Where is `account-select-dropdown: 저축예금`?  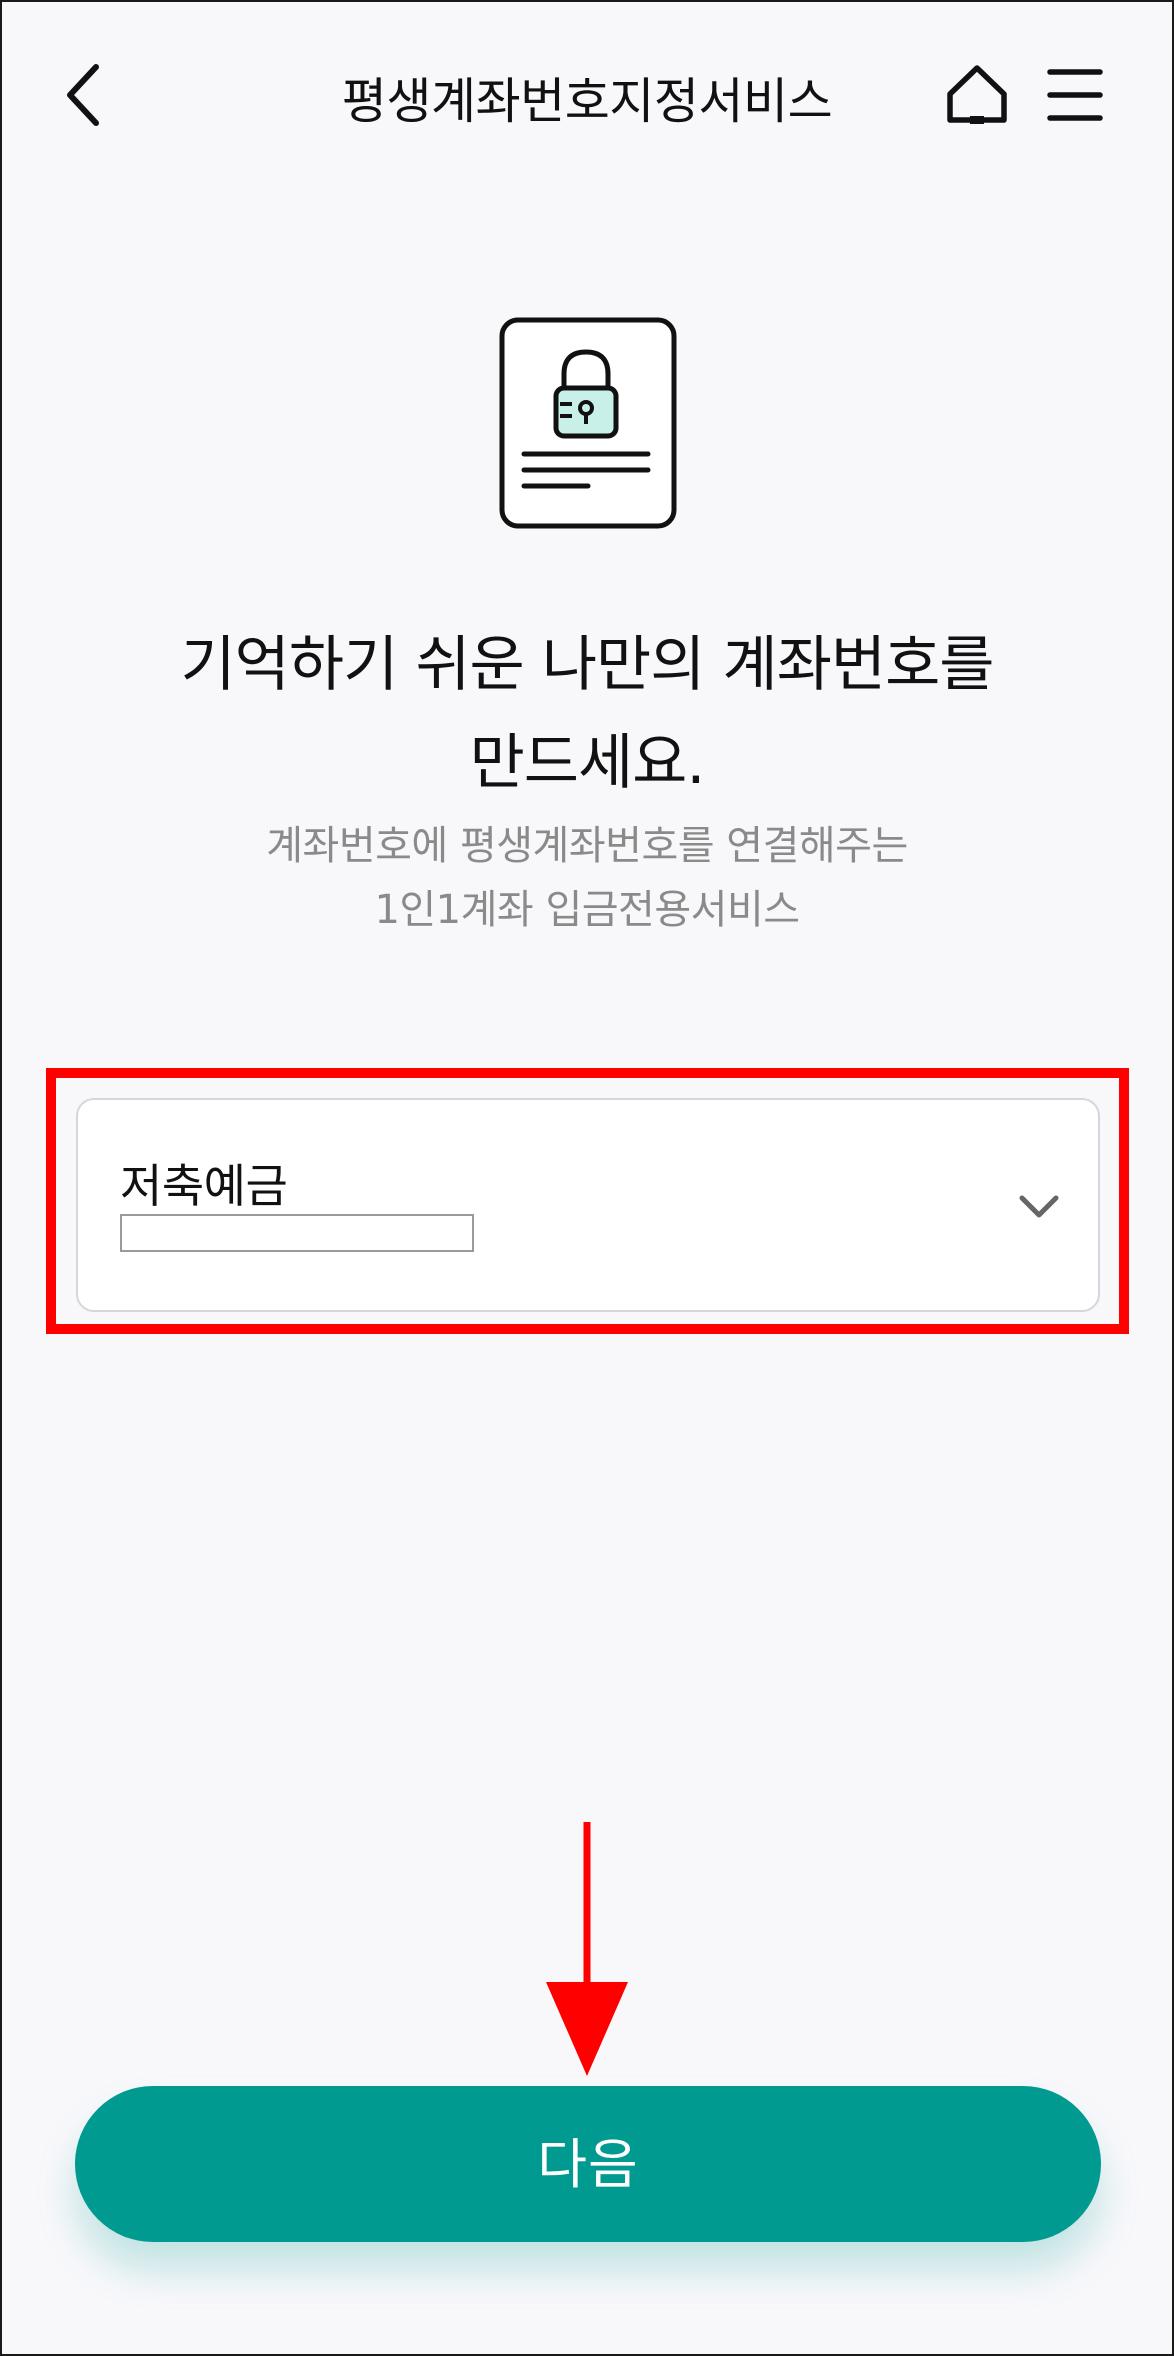
account-select-dropdown: 저축예금 is located at coordinates (588, 1205).